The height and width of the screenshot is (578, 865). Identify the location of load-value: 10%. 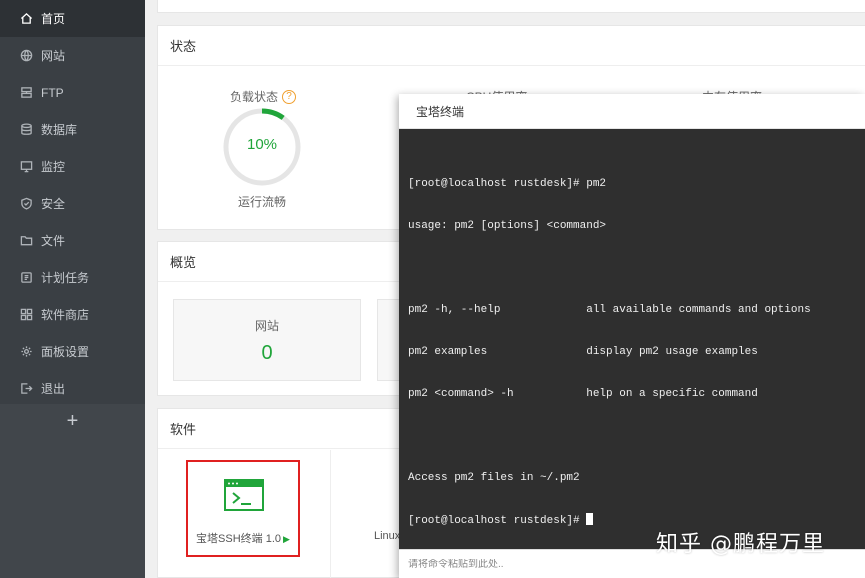
(262, 144).